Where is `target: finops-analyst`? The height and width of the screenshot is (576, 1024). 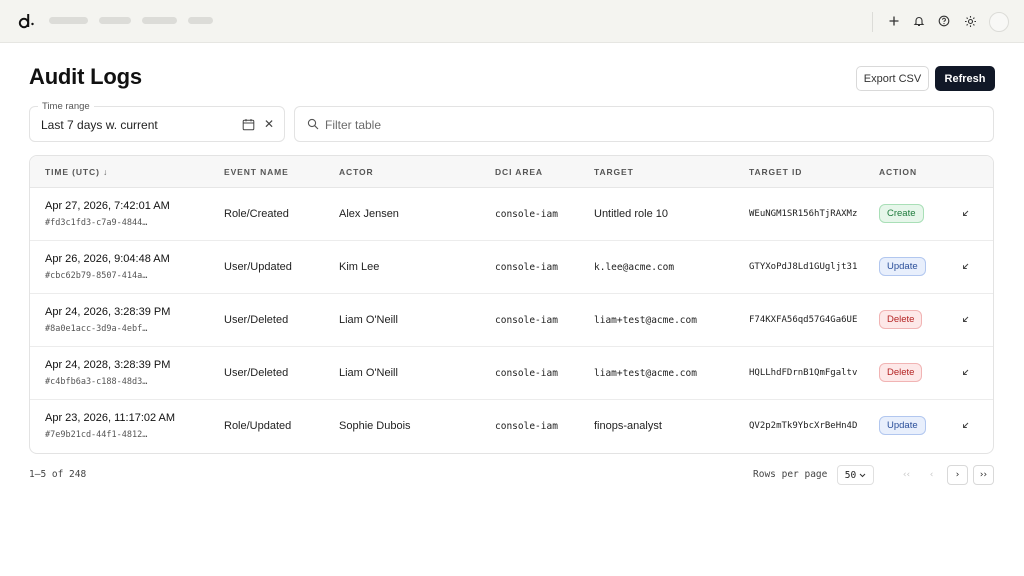
target: finops-analyst is located at coordinates (628, 426).